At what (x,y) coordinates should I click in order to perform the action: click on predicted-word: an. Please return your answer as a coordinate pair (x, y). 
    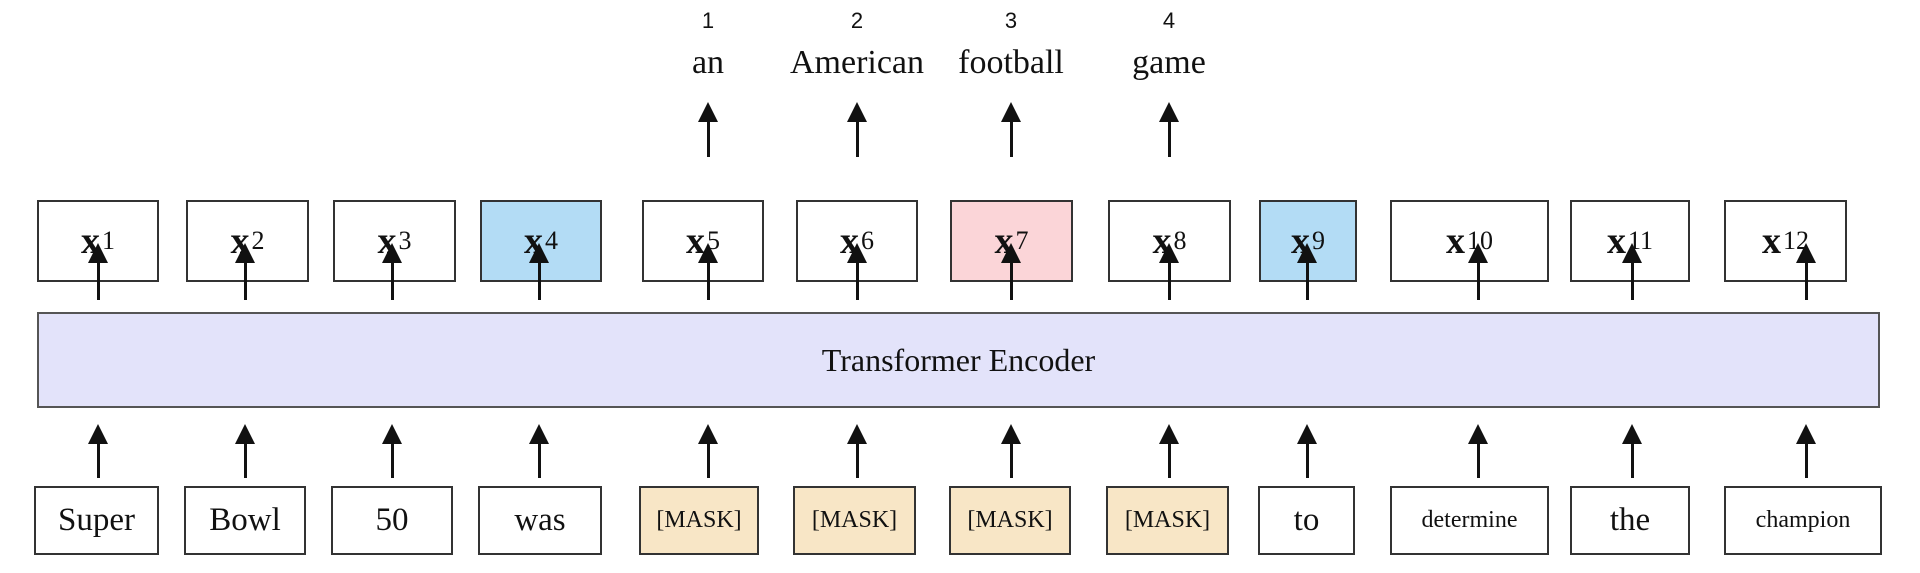
    Looking at the image, I should click on (708, 62).